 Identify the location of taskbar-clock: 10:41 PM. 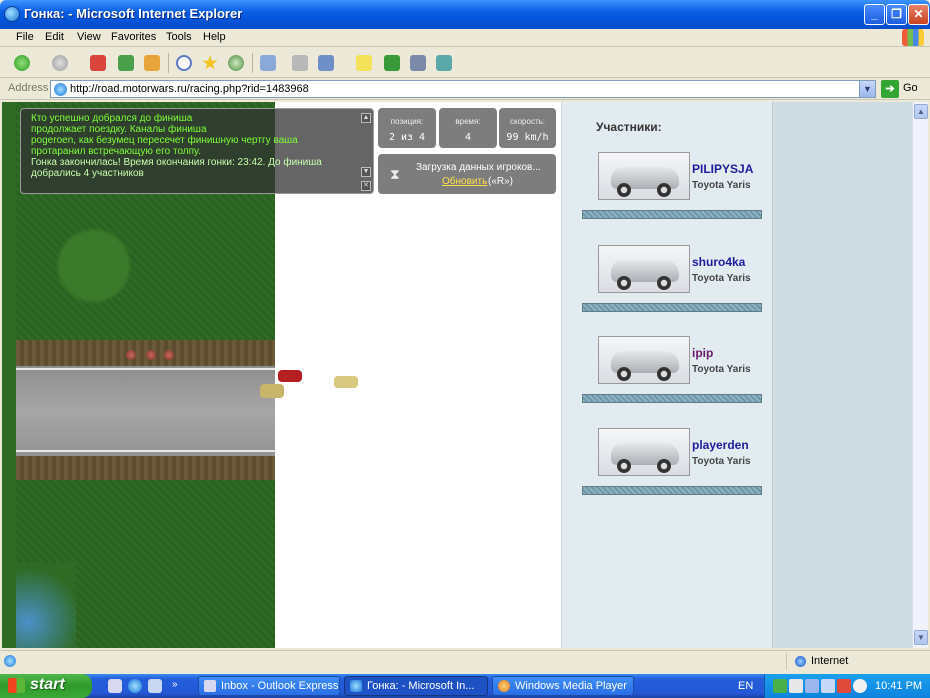
(898, 686).